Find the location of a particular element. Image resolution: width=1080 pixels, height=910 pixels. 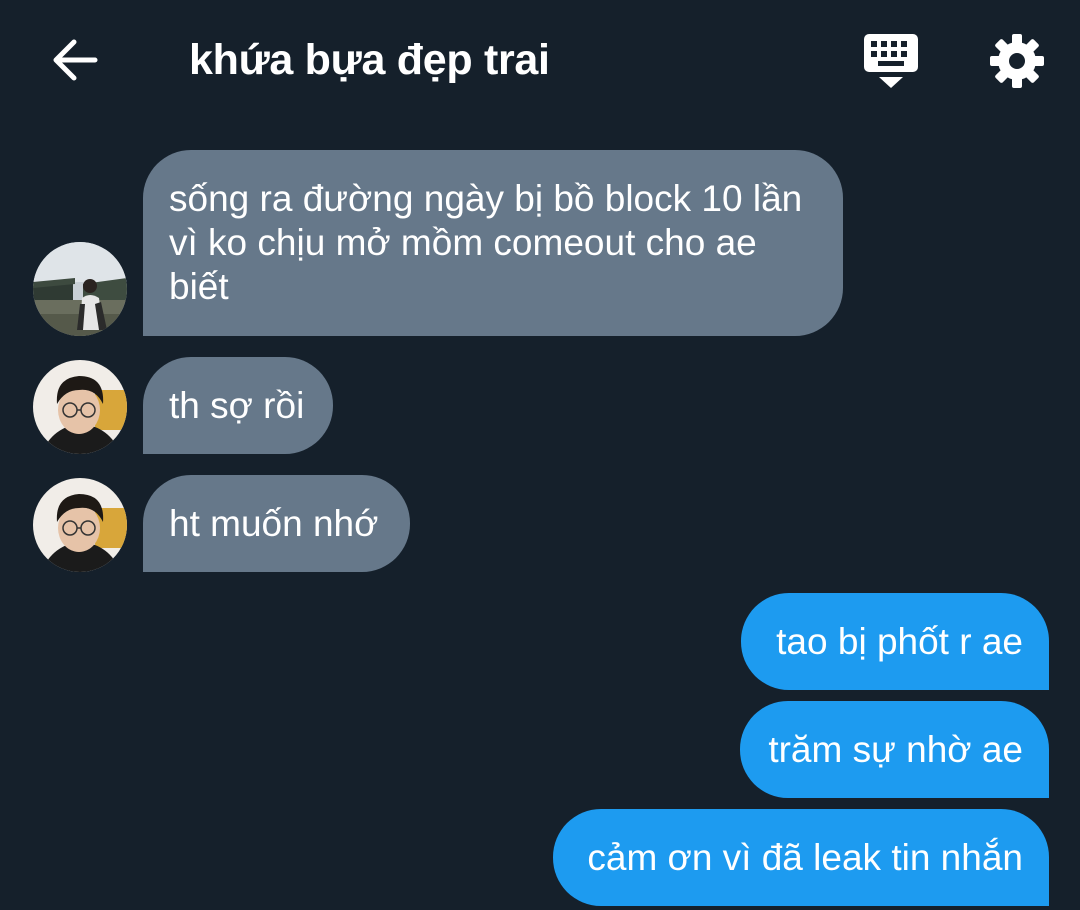

incoming-message: ht muốn nhớ is located at coordinates (276, 523).